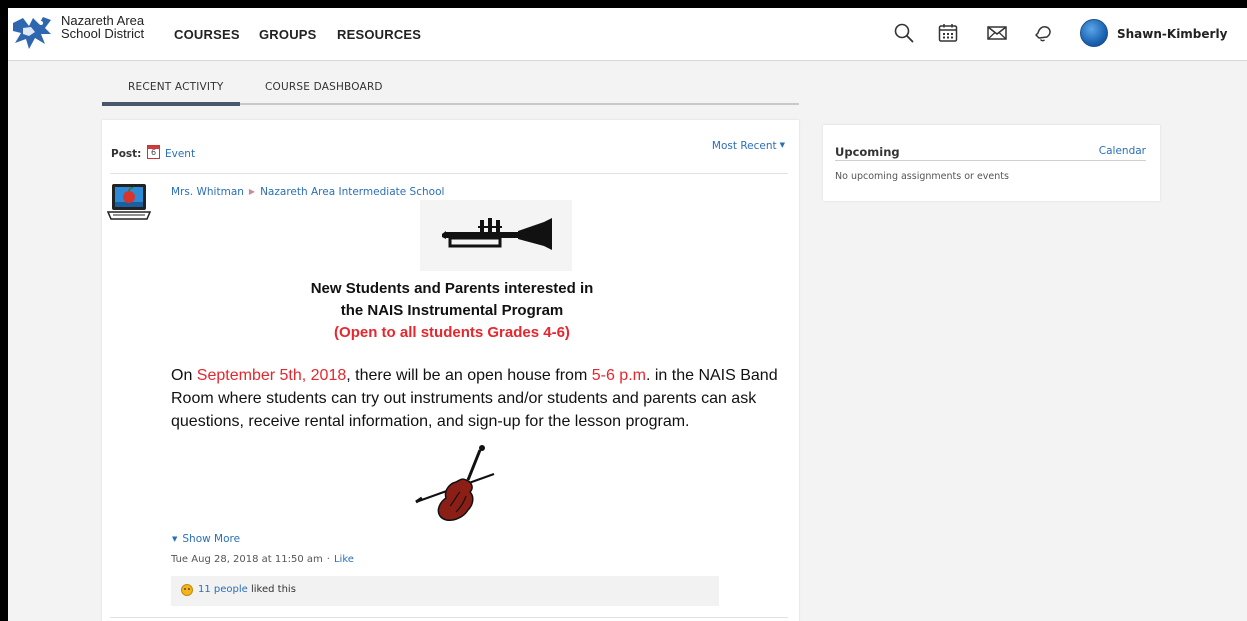 Image resolution: width=1247 pixels, height=621 pixels. What do you see at coordinates (187, 590) in the screenshot?
I see `smiley-icon` at bounding box center [187, 590].